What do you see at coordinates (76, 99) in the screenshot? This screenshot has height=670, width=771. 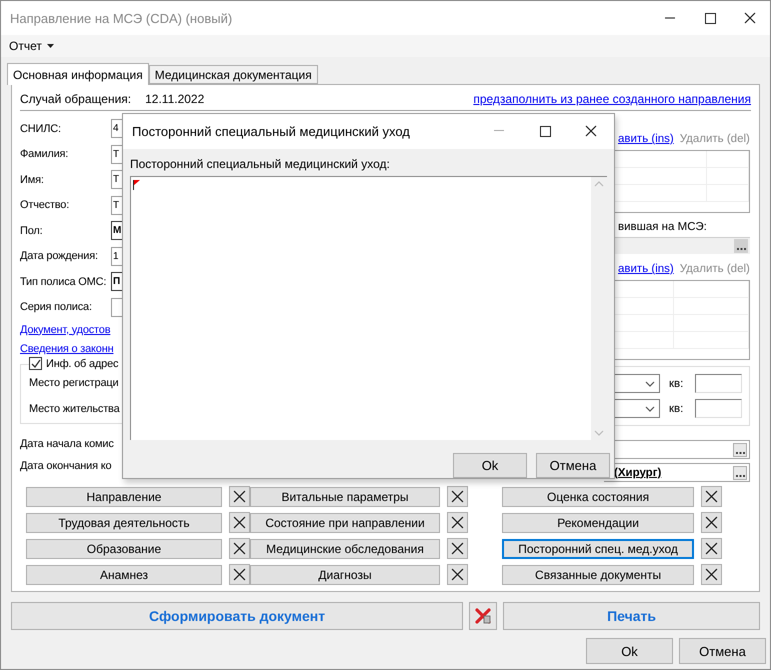 I see `field-label: Случай обращения:` at bounding box center [76, 99].